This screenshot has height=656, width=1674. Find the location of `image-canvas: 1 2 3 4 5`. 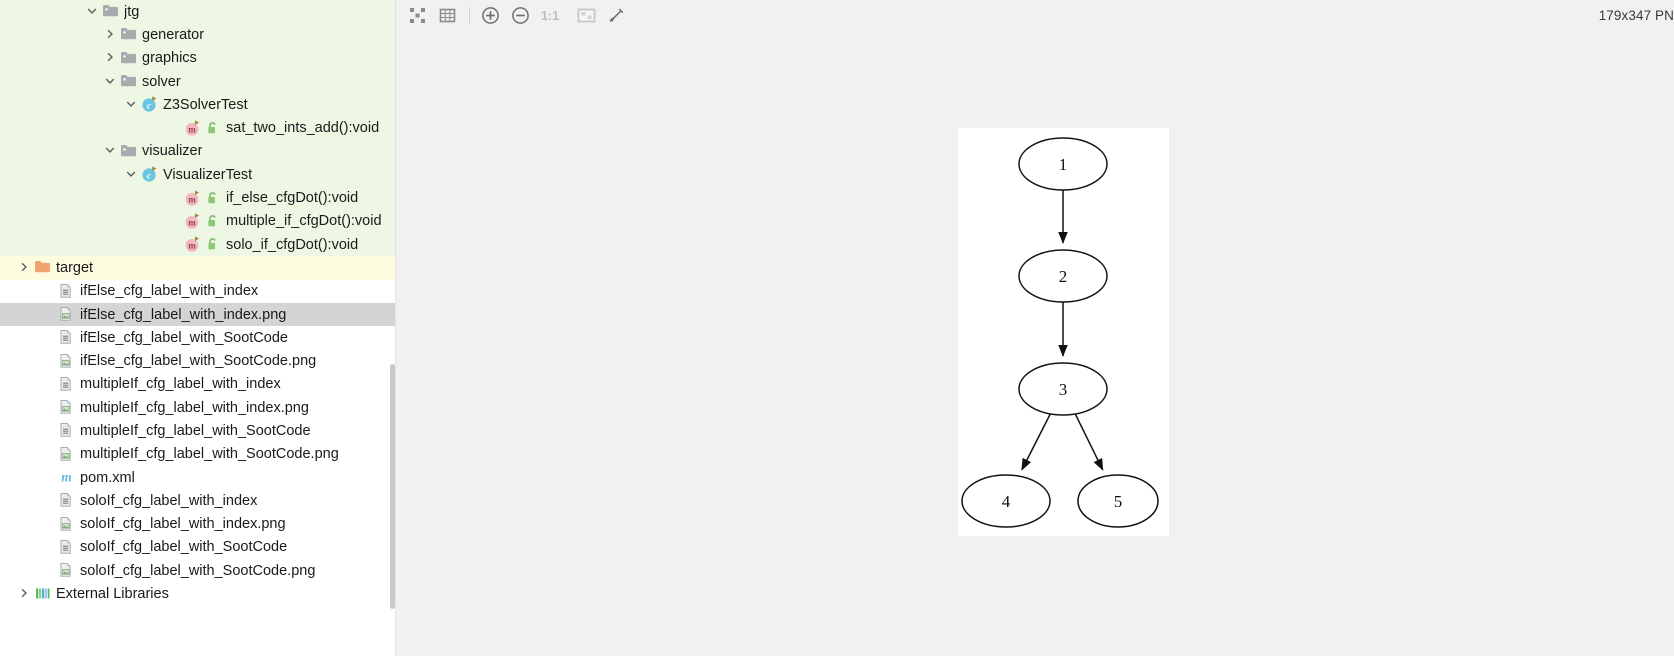

image-canvas: 1 2 3 4 5 is located at coordinates (1063, 332).